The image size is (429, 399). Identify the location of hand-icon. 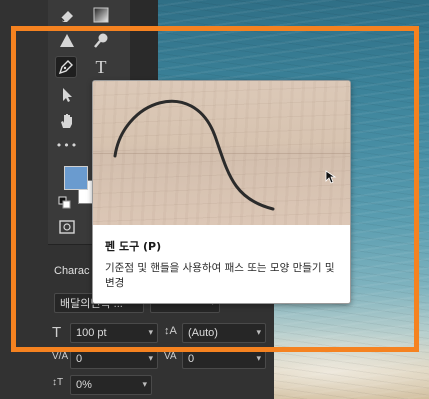
(67, 121).